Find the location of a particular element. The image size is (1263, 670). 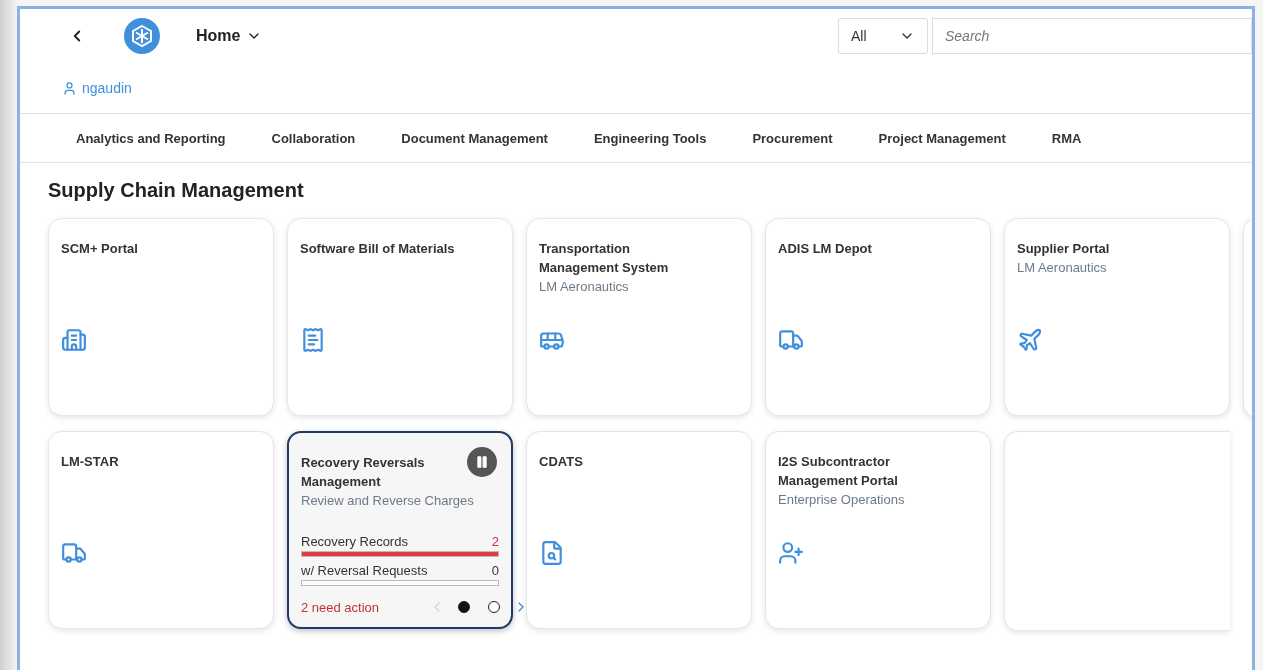

user-plus-icon is located at coordinates (791, 553).